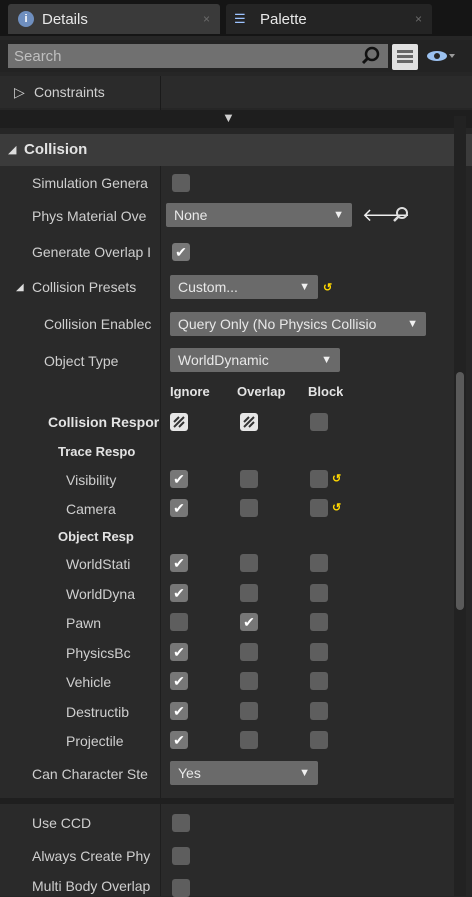 The height and width of the screenshot is (897, 472). I want to click on multi-body-overlap-checkbox, so click(181, 888).